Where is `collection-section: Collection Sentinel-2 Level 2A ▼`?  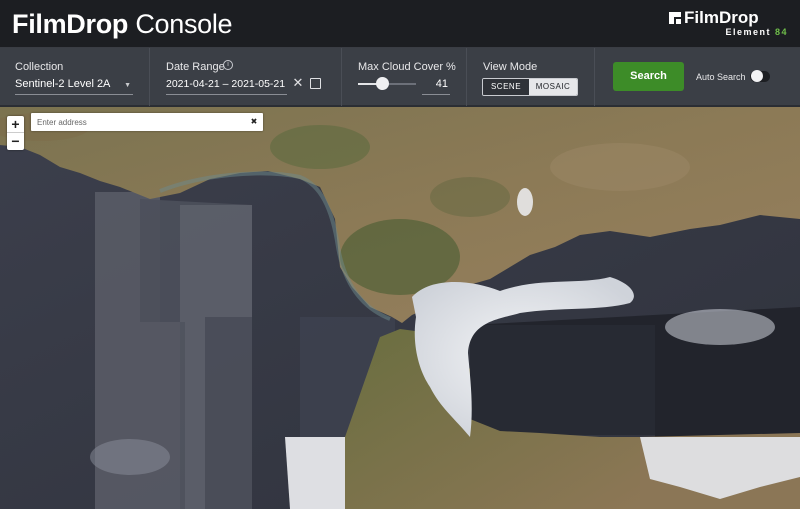 collection-section: Collection Sentinel-2 Level 2A ▼ is located at coordinates (75, 77).